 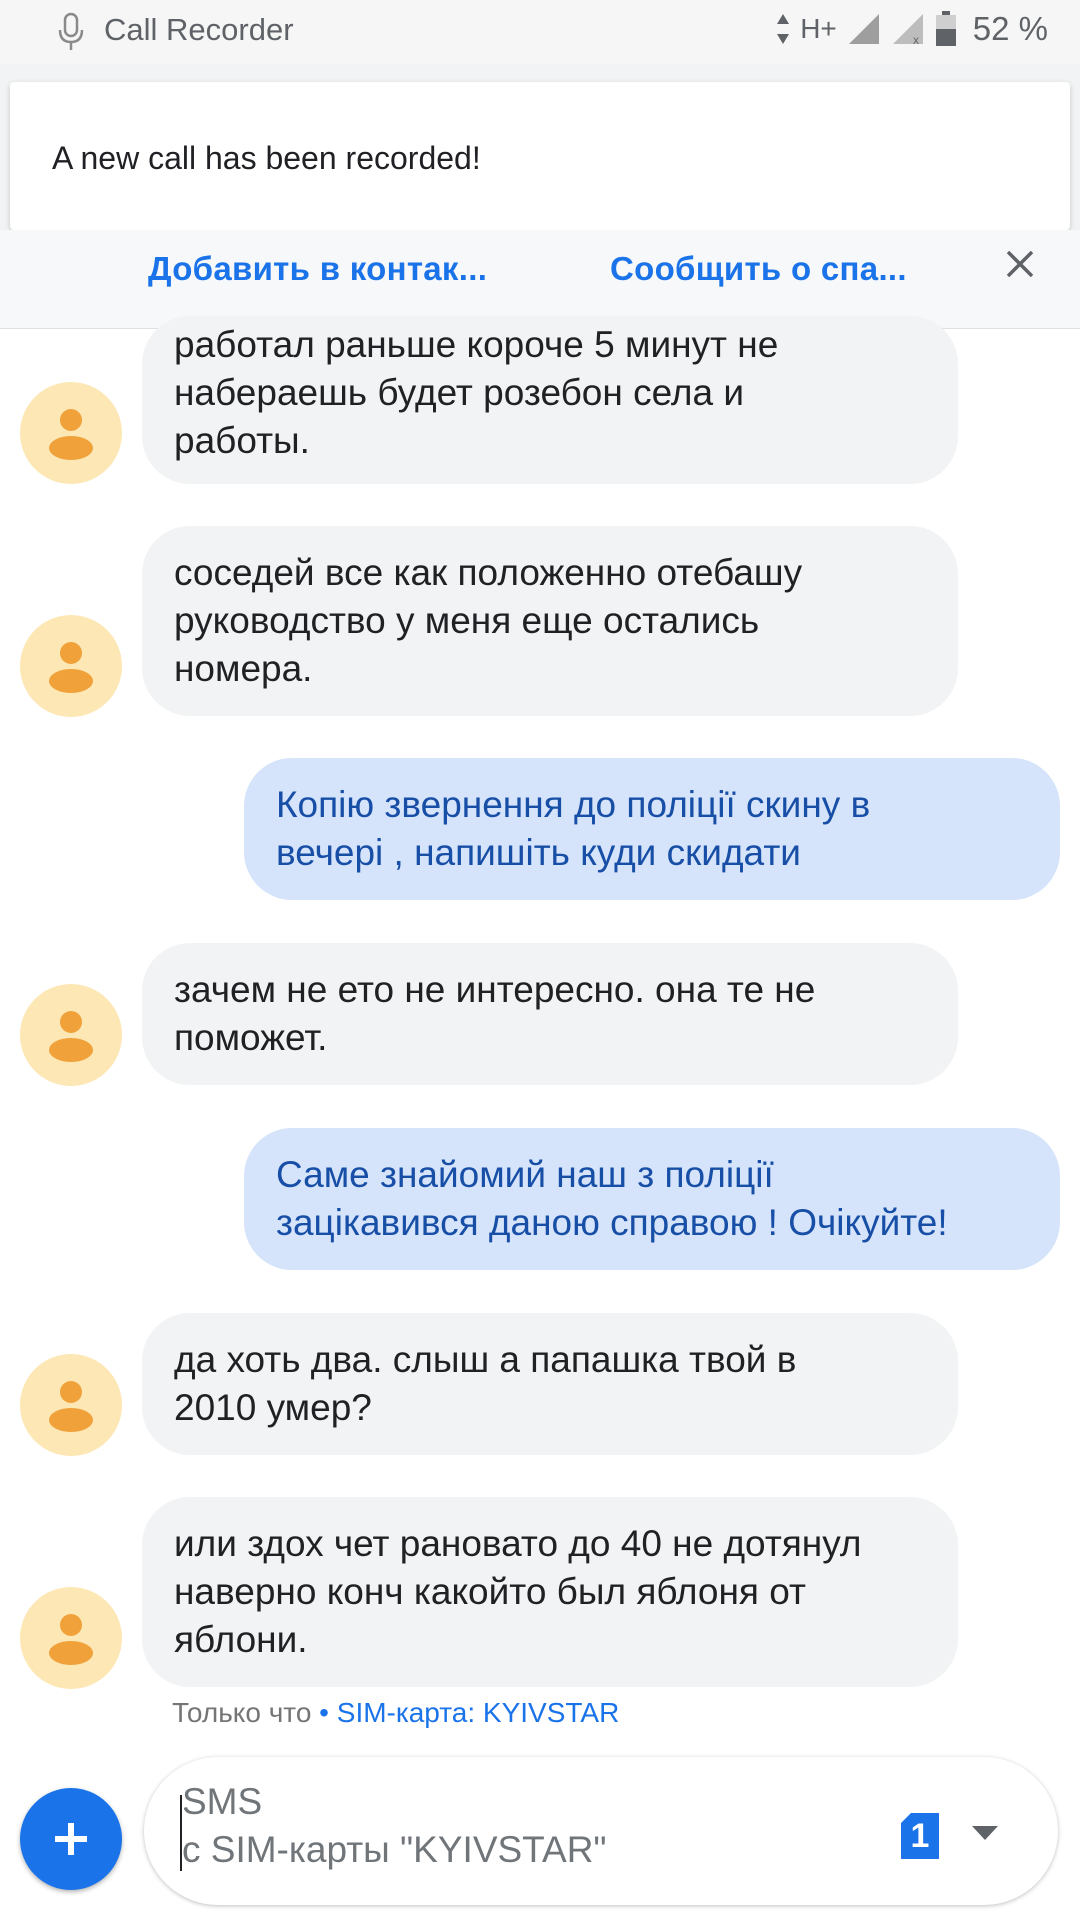 What do you see at coordinates (907, 30) in the screenshot?
I see `signal-icon: x` at bounding box center [907, 30].